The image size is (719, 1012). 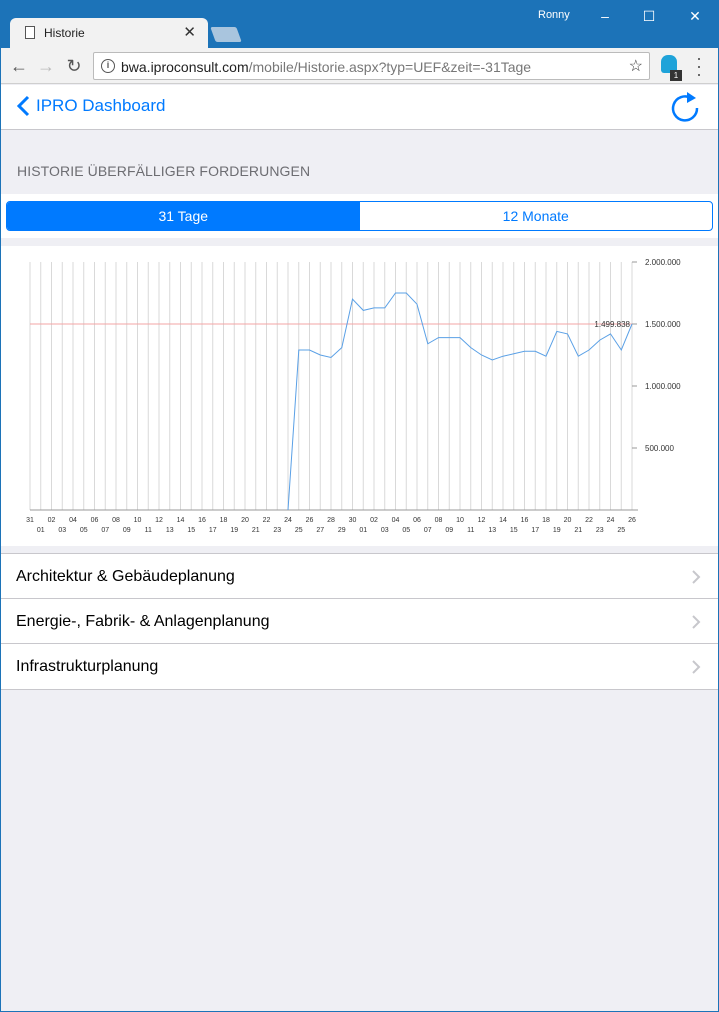 What do you see at coordinates (46, 66) in the screenshot?
I see `forward-arrow-icon: →` at bounding box center [46, 66].